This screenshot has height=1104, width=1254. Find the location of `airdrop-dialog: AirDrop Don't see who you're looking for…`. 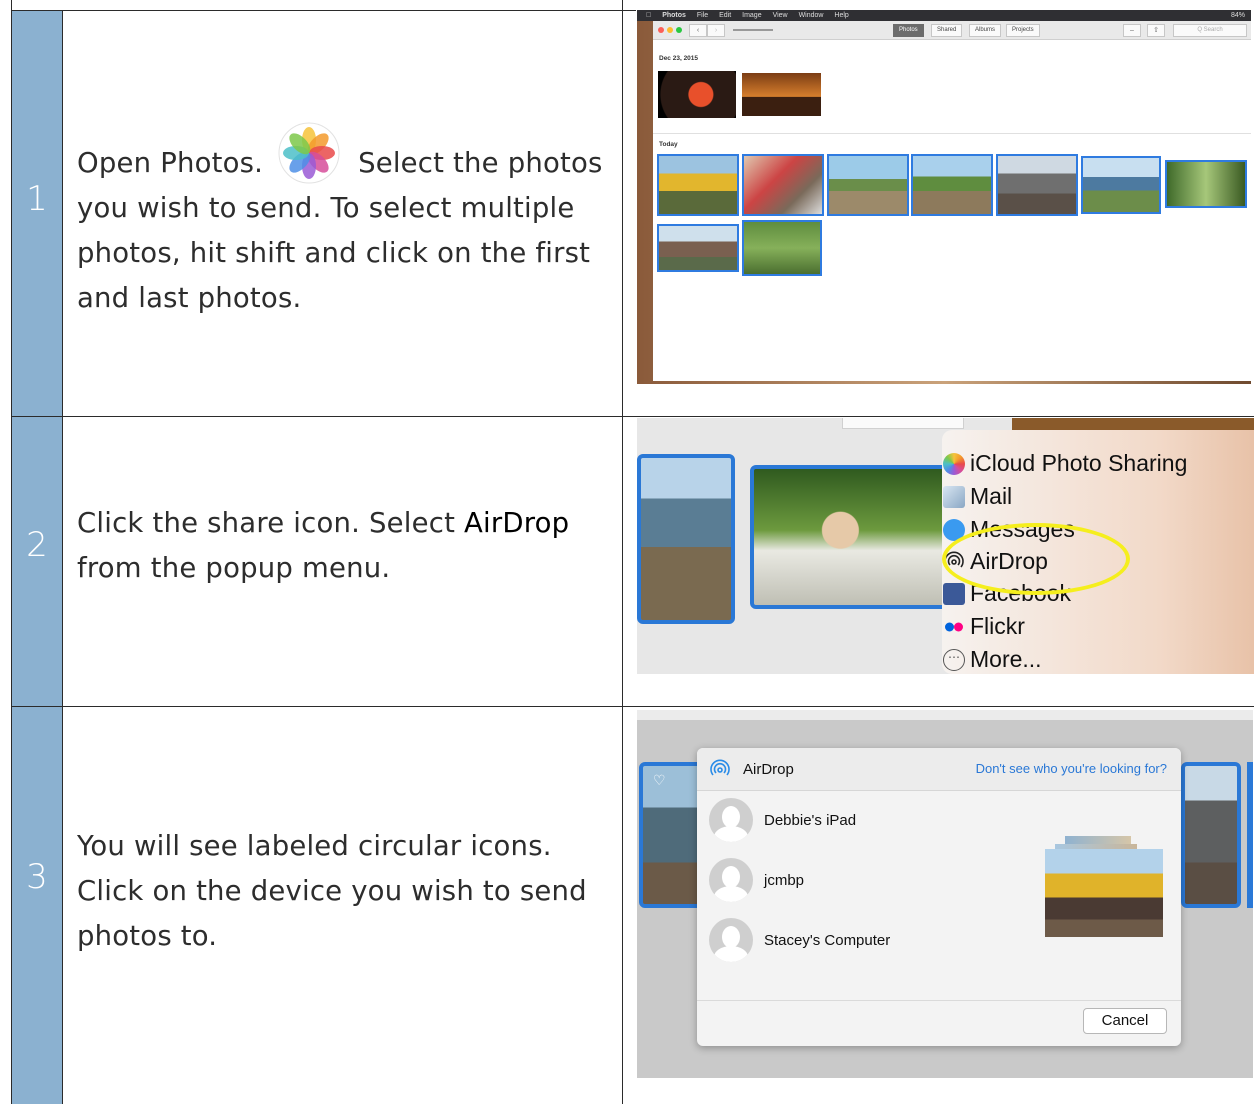

airdrop-dialog: AirDrop Don't see who you're looking for… is located at coordinates (939, 897).